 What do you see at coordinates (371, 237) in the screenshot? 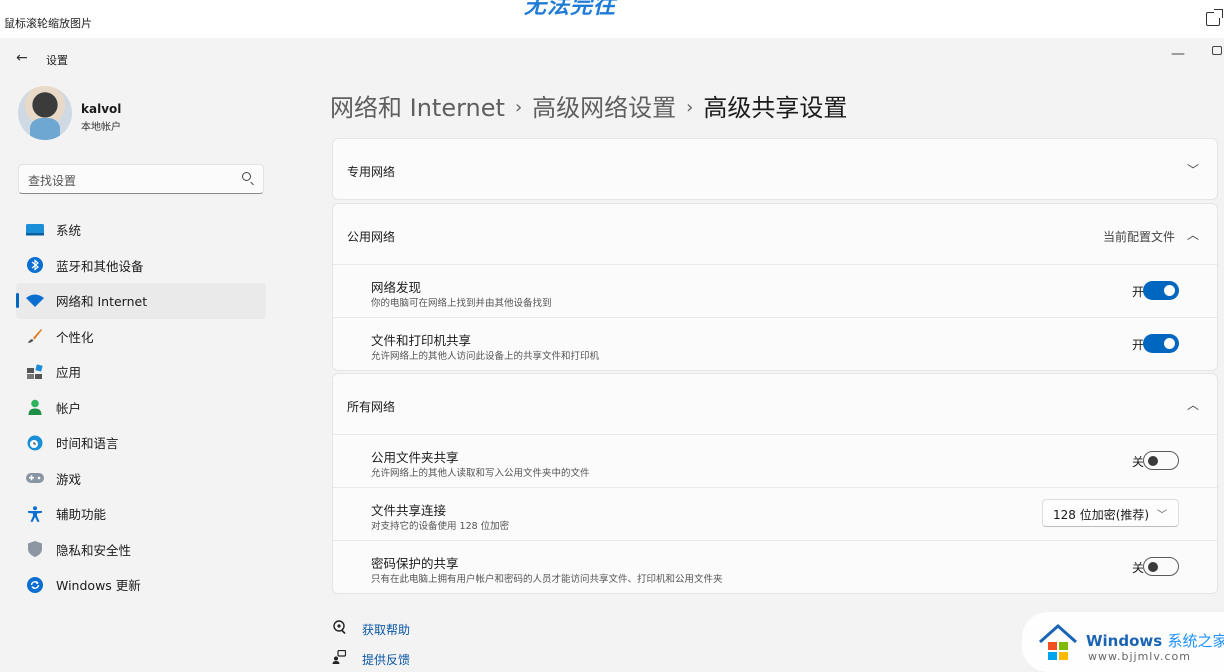
I see `section-title: 公用网络` at bounding box center [371, 237].